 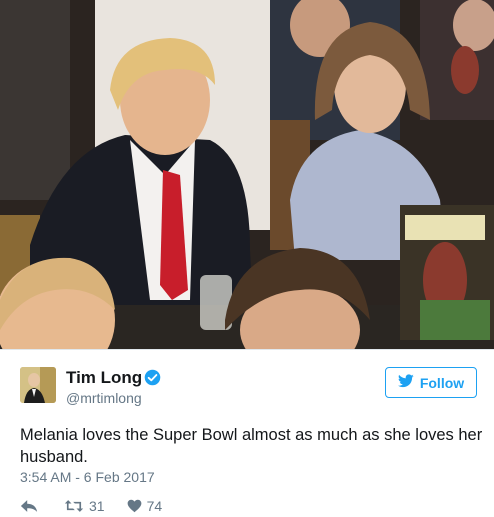 What do you see at coordinates (104, 398) in the screenshot?
I see `author-handle: @mrtimlong` at bounding box center [104, 398].